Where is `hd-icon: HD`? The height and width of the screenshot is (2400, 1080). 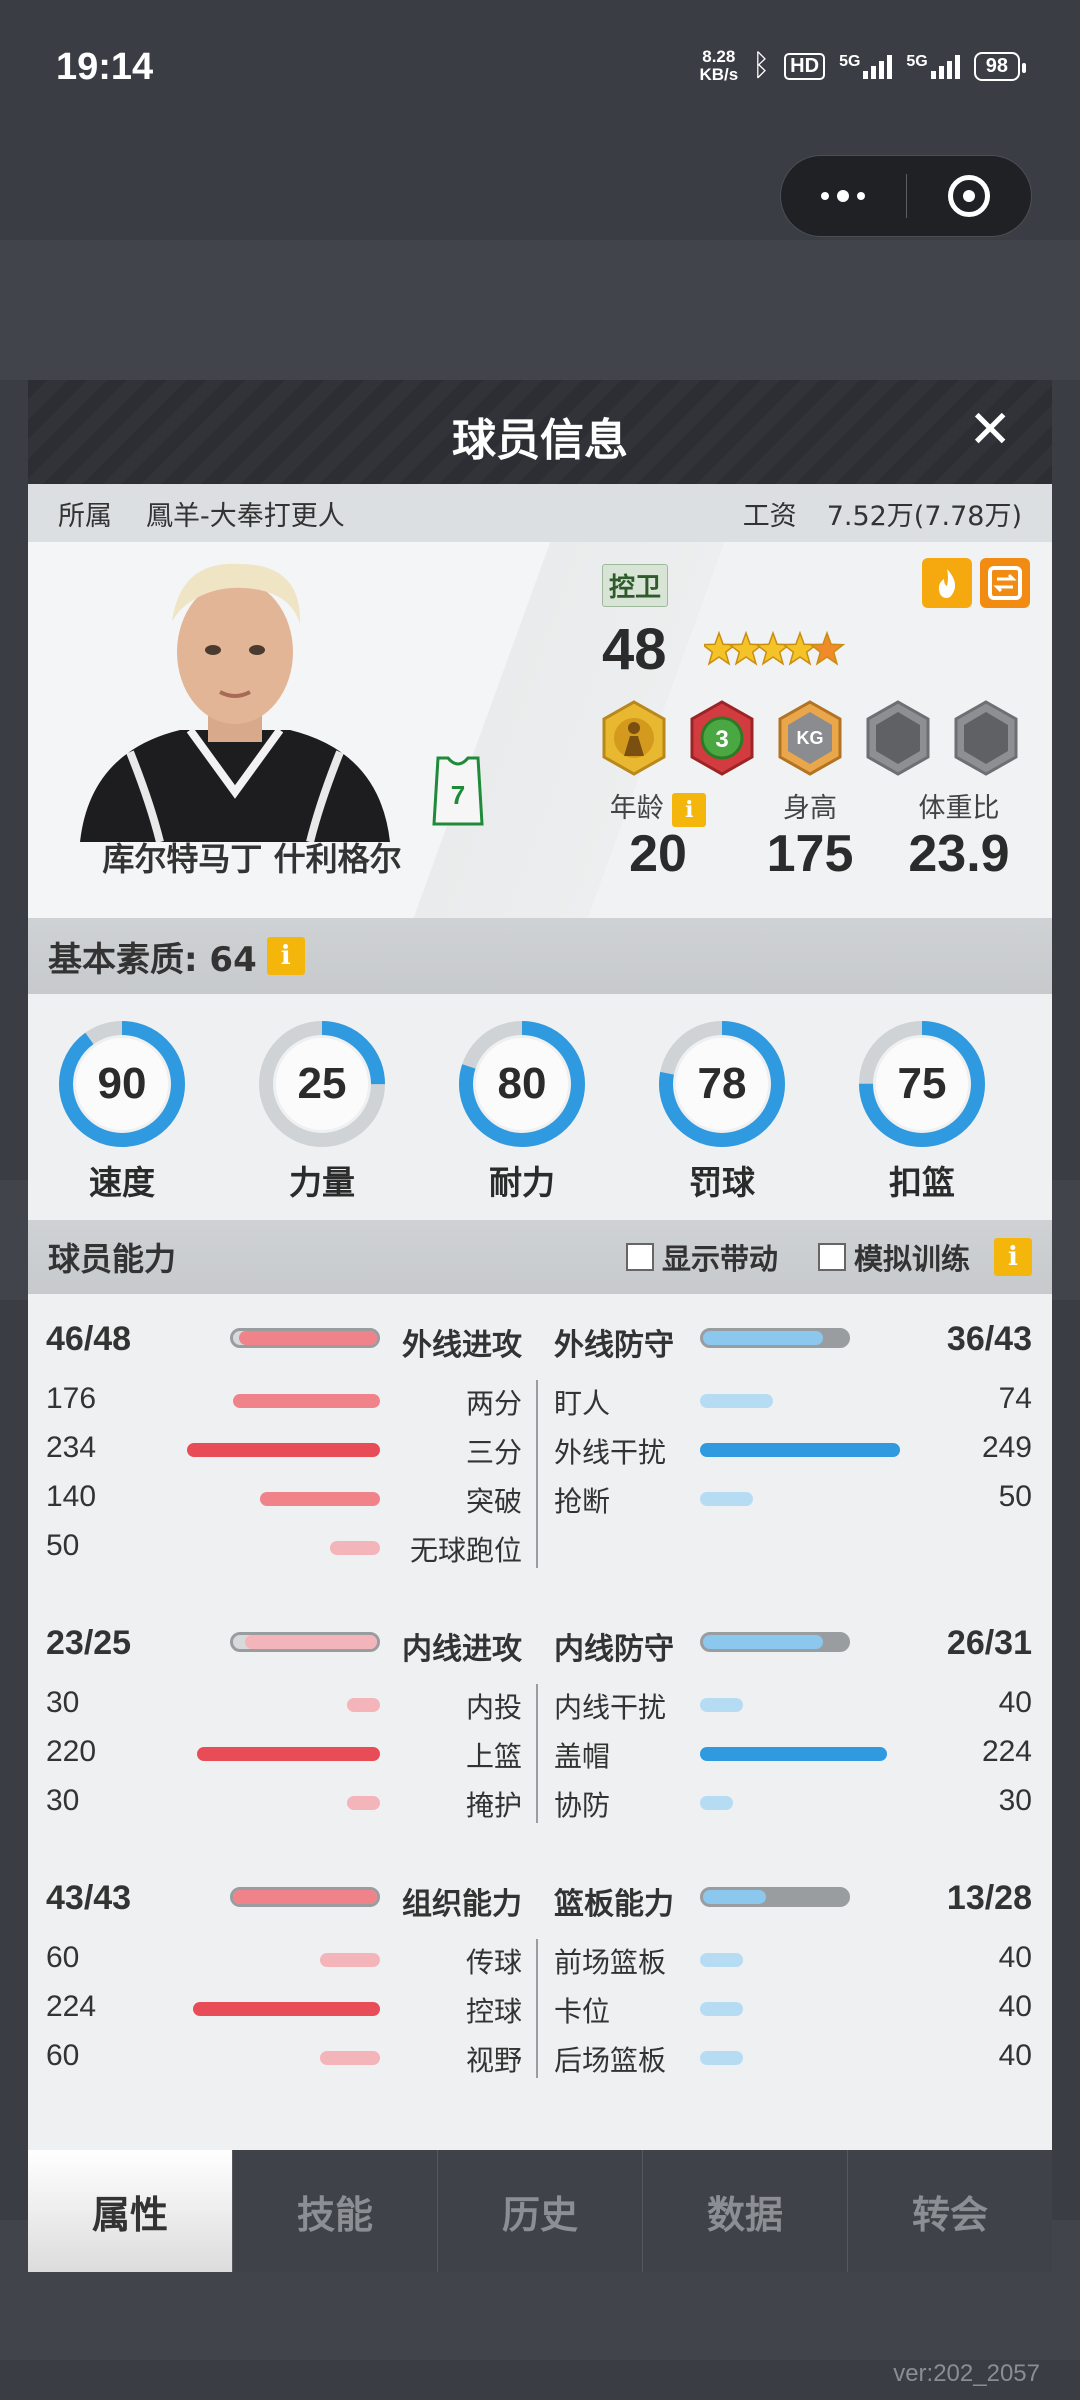 hd-icon: HD is located at coordinates (805, 66).